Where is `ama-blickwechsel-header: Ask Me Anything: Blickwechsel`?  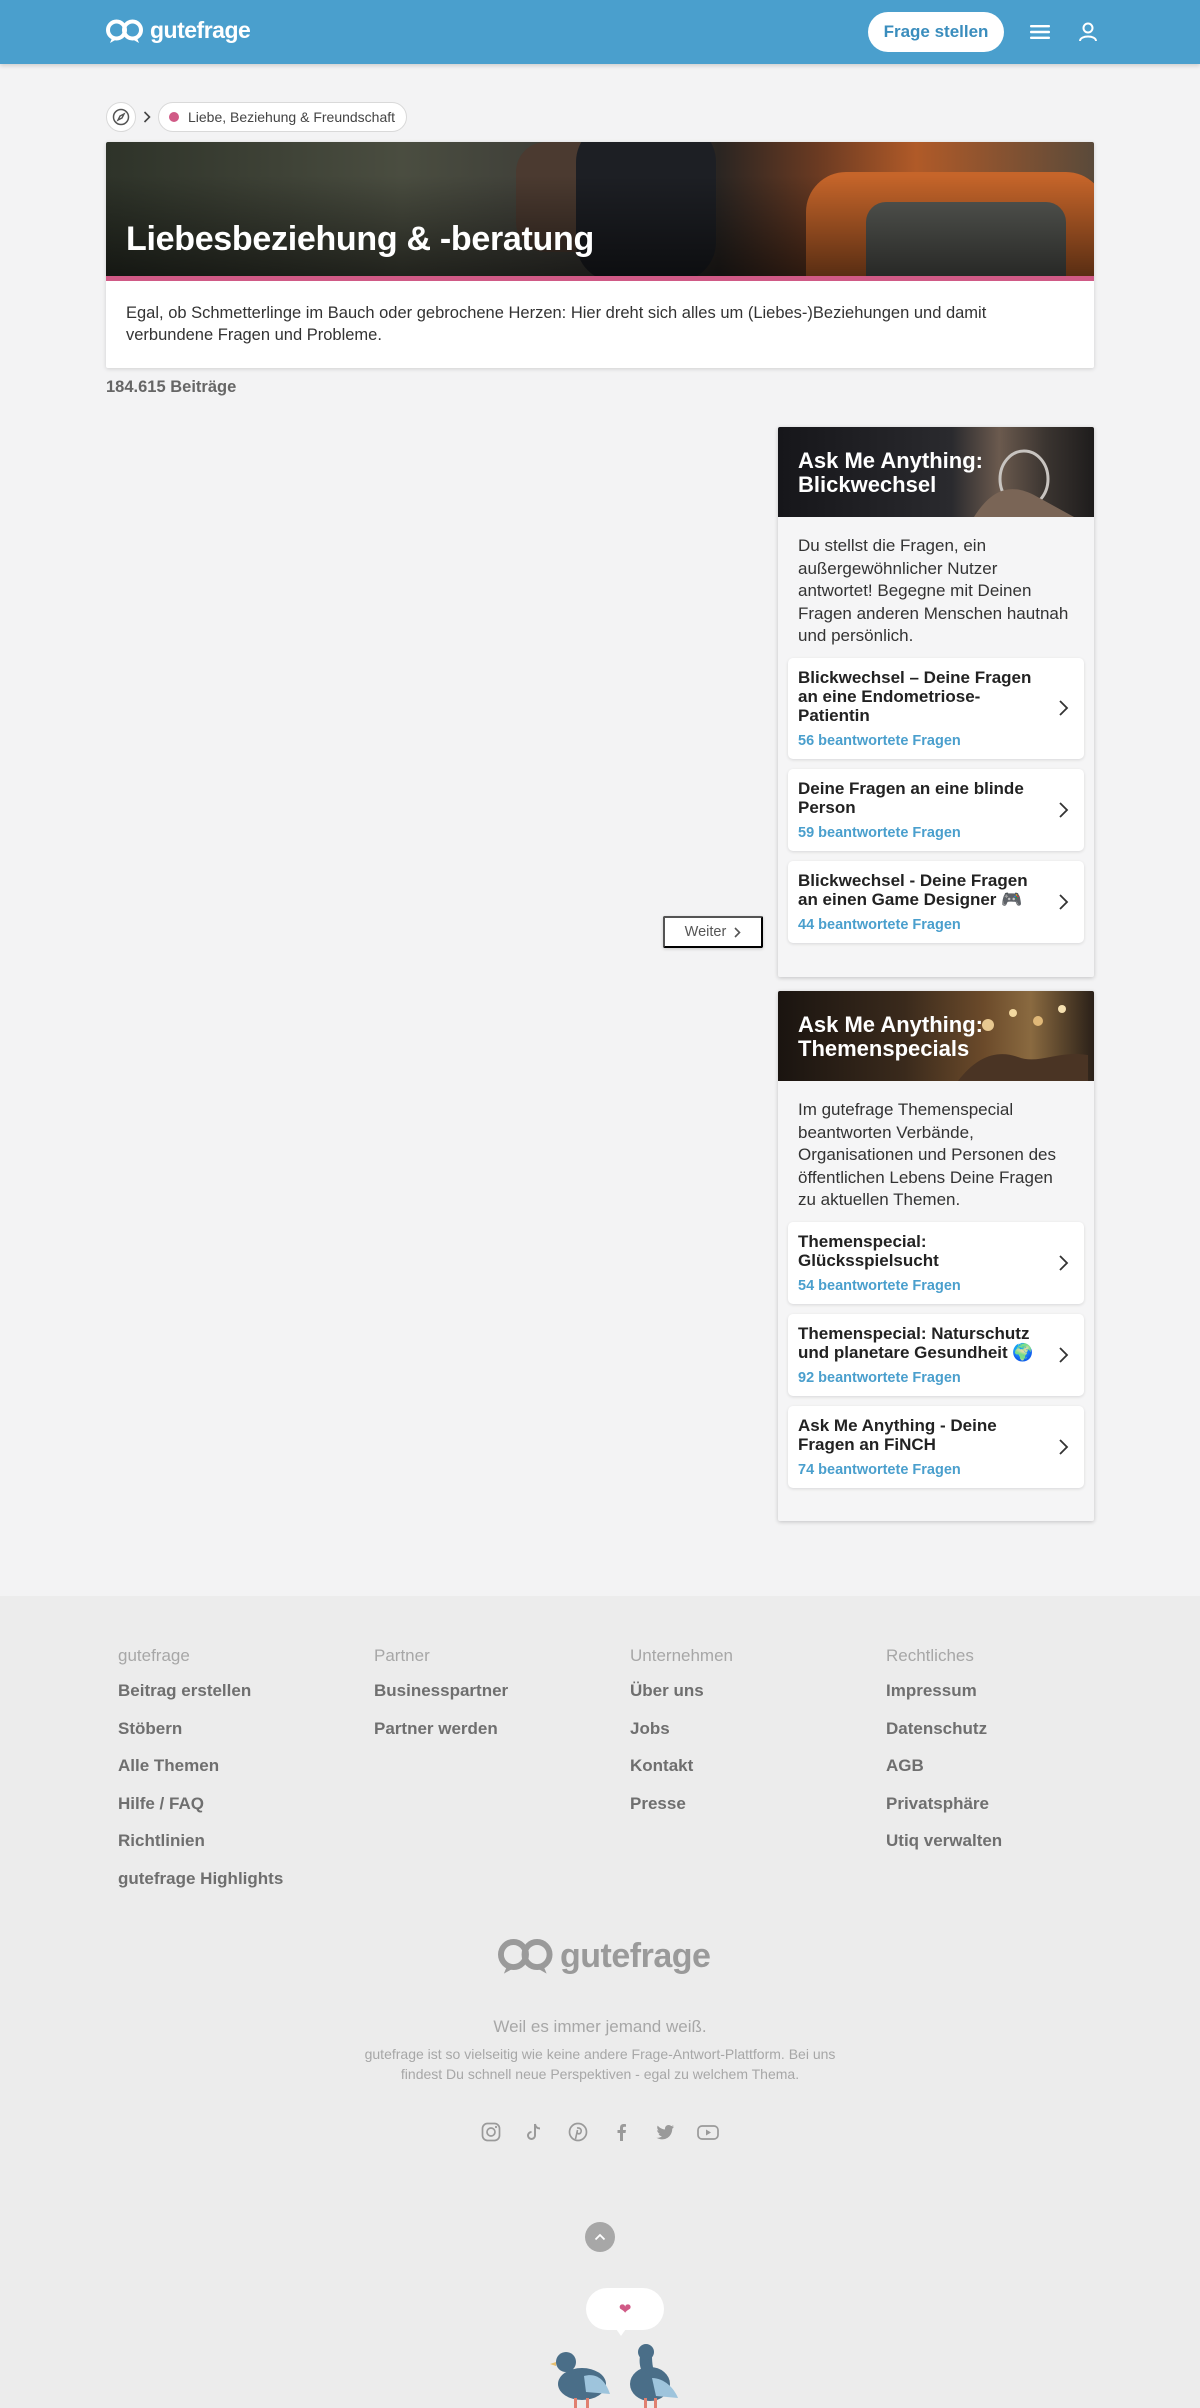
ama-blickwechsel-header: Ask Me Anything: Blickwechsel is located at coordinates (936, 472).